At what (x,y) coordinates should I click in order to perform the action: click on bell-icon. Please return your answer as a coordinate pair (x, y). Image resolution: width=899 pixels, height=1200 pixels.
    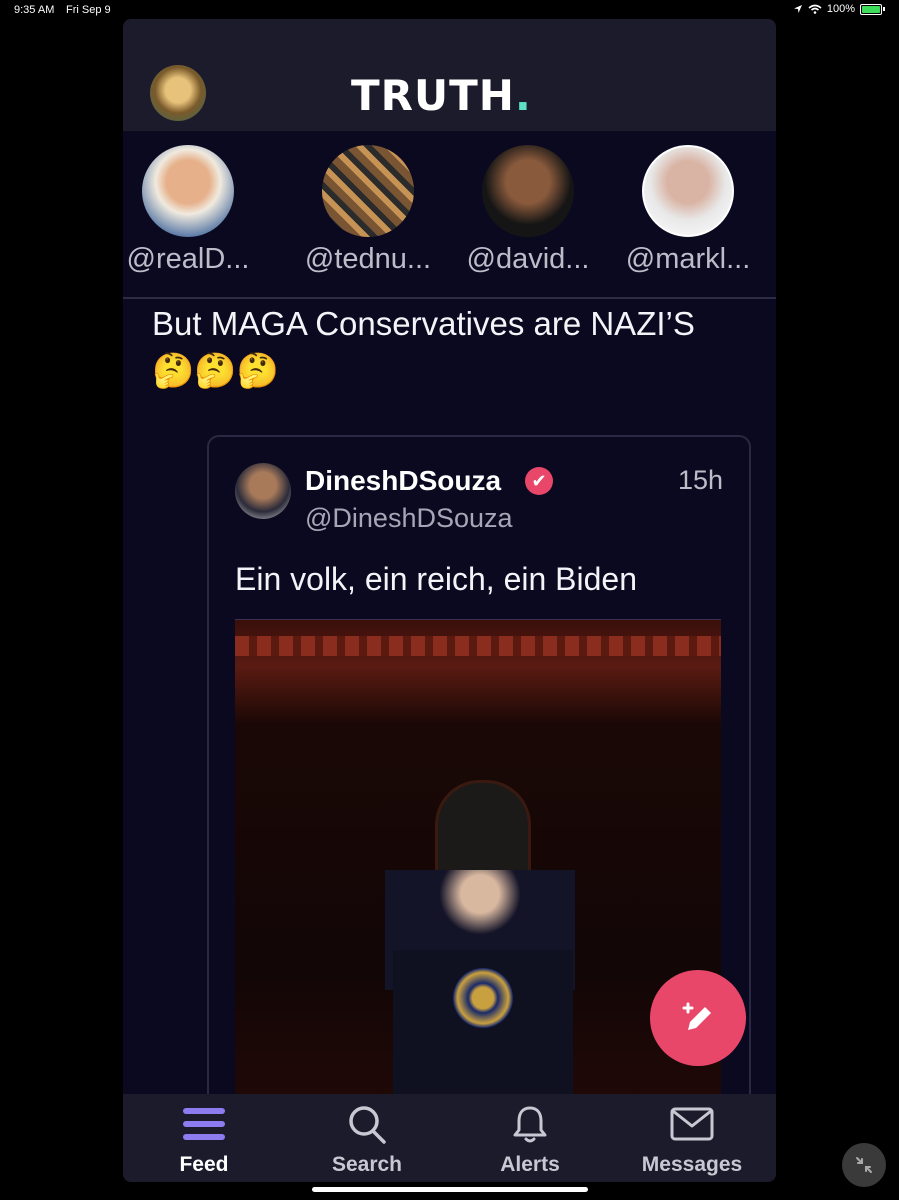
    Looking at the image, I should click on (530, 1124).